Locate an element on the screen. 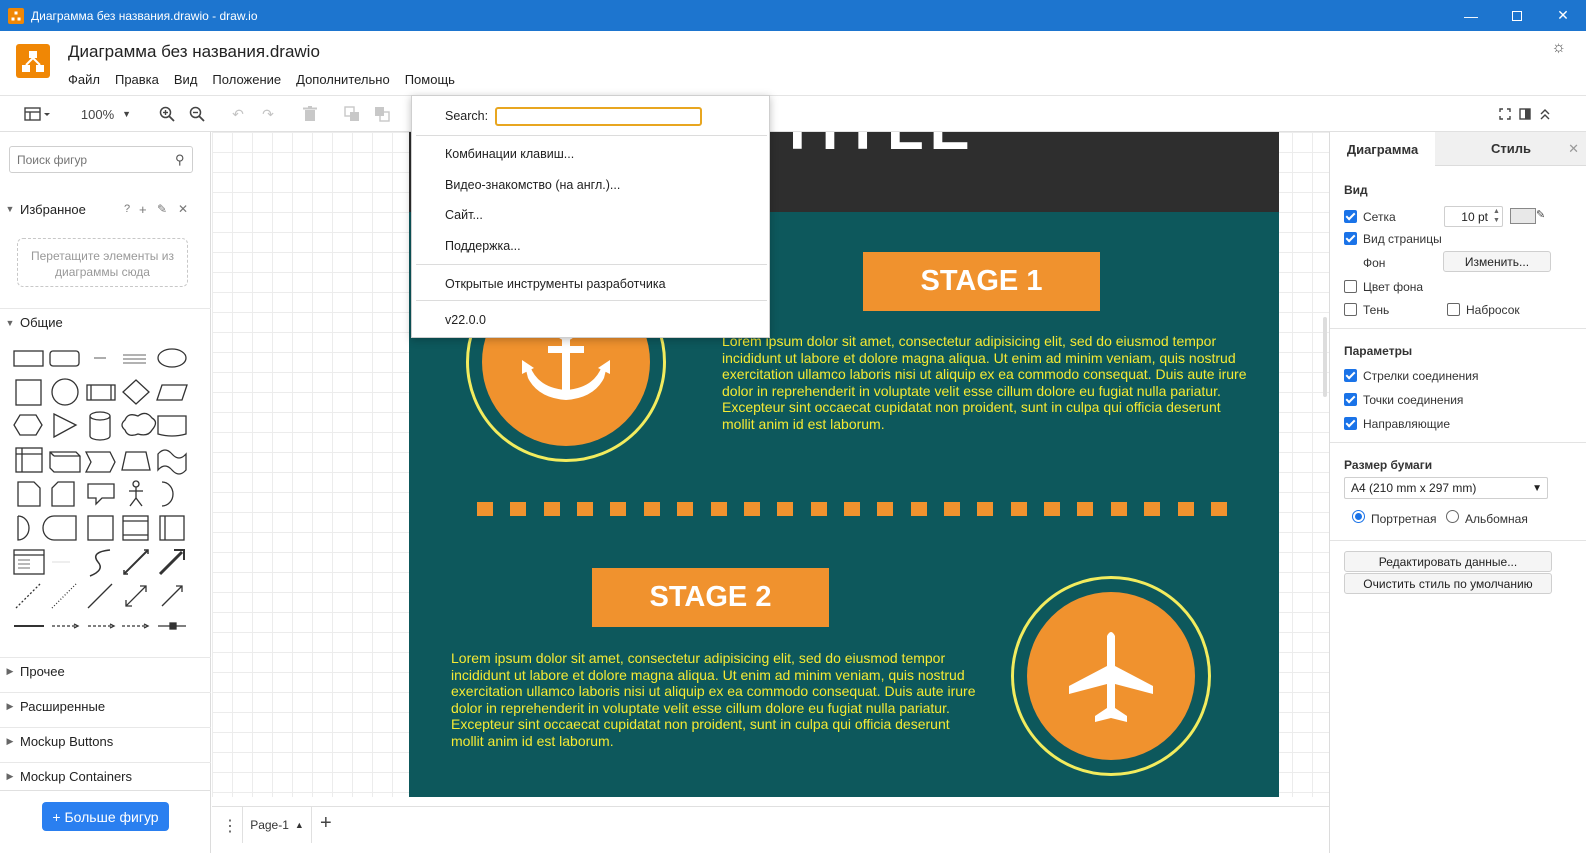 Image resolution: width=1586 pixels, height=853 pixels. fullscreen-icon is located at coordinates (1505, 114).